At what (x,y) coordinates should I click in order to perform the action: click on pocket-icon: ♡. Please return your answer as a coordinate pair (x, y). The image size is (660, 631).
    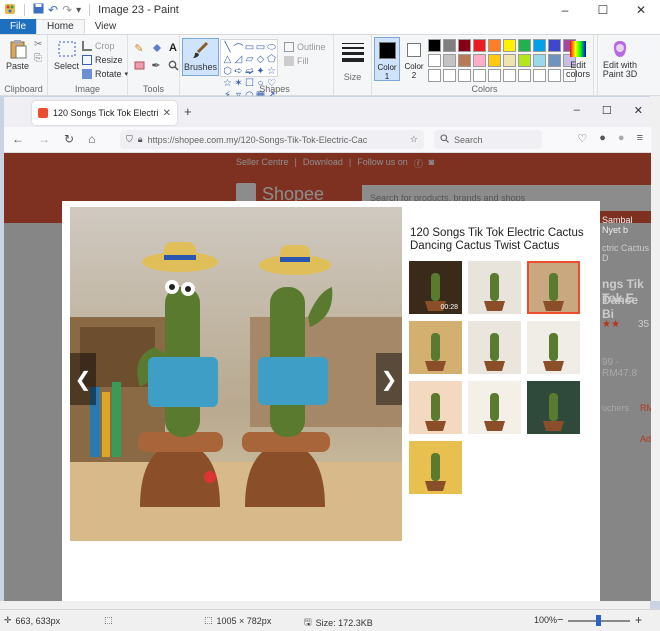
    Looking at the image, I should click on (582, 138).